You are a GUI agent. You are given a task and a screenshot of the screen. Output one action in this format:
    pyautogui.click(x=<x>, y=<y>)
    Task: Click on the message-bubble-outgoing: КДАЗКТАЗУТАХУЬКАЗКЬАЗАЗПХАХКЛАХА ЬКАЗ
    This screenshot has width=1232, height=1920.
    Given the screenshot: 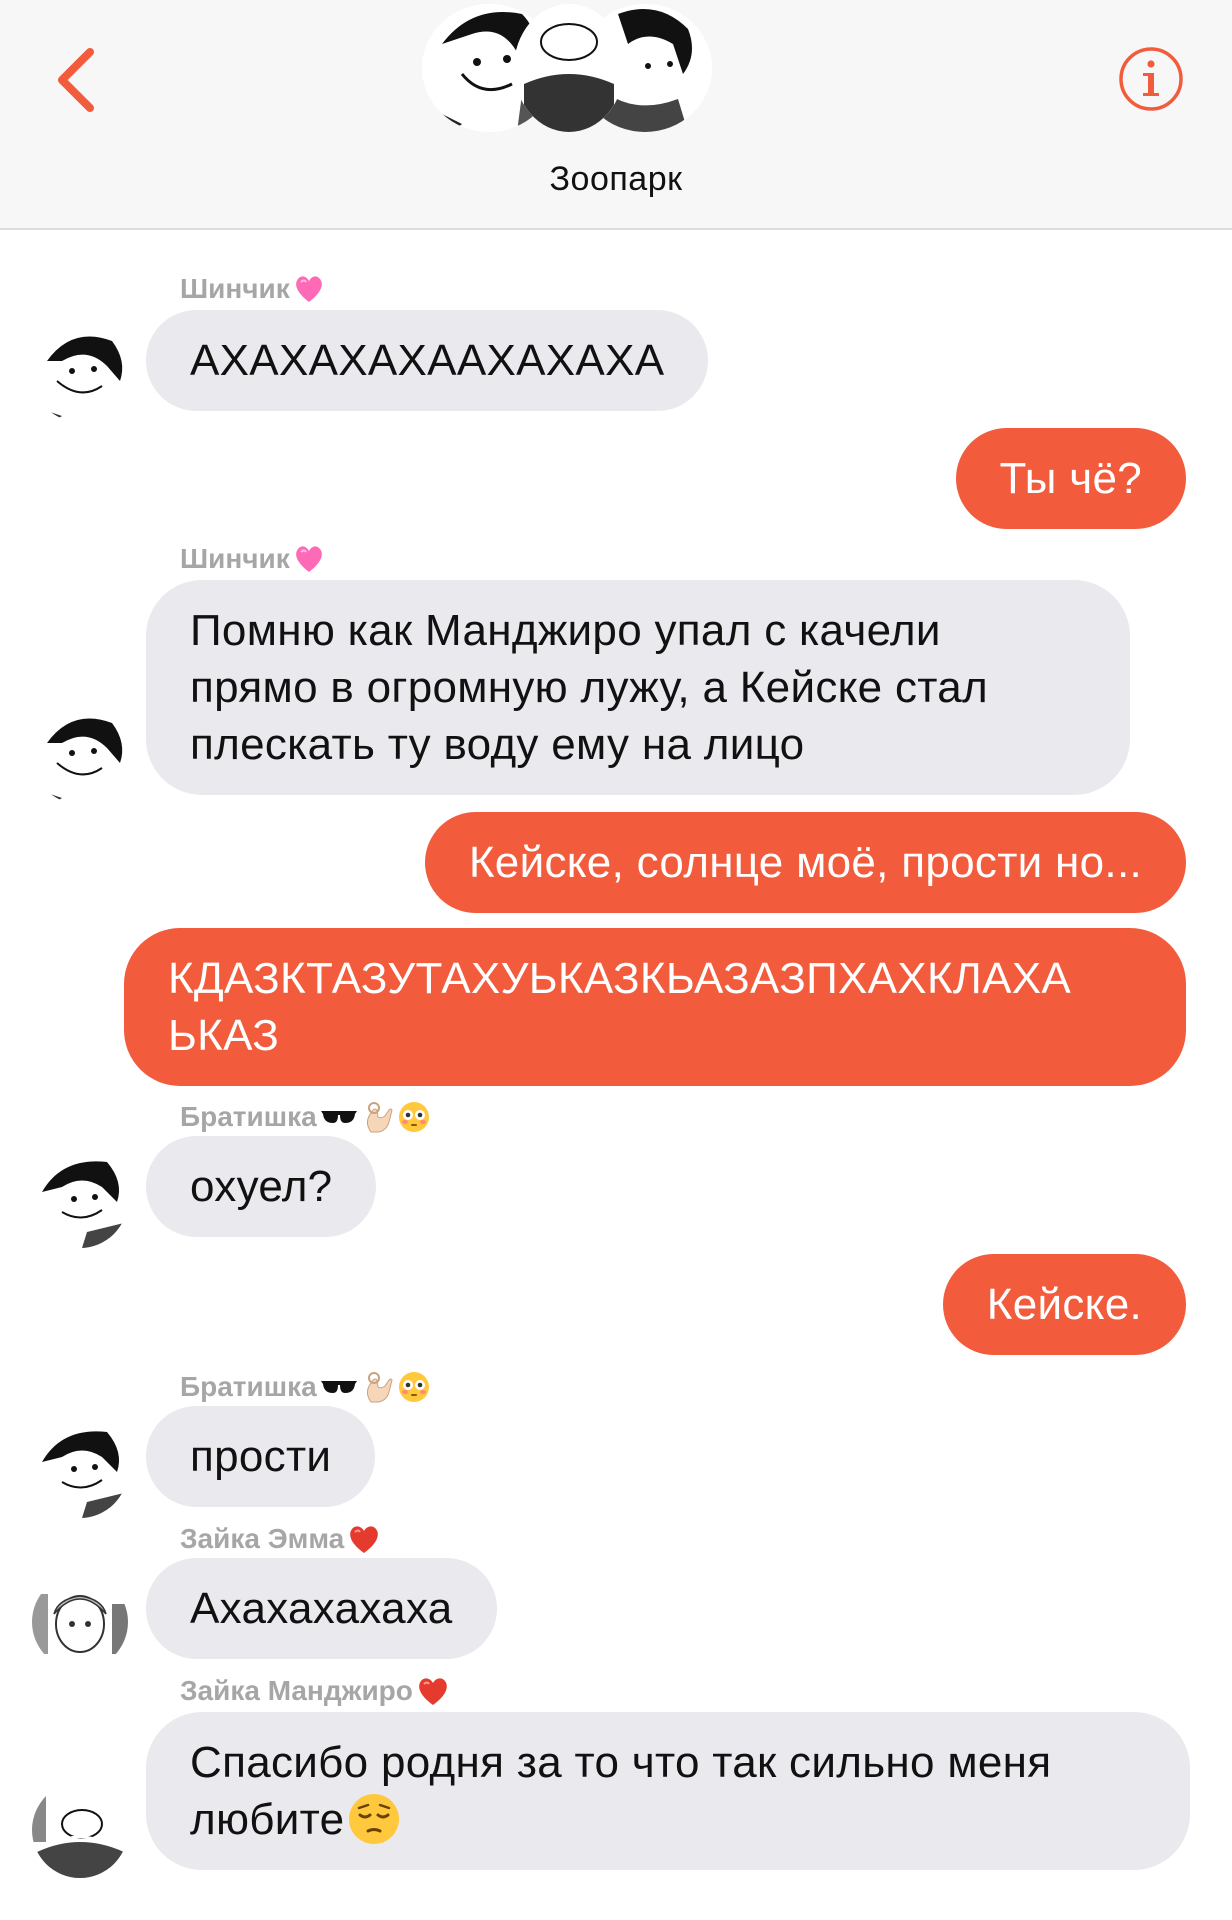 What is the action you would take?
    pyautogui.click(x=655, y=1007)
    